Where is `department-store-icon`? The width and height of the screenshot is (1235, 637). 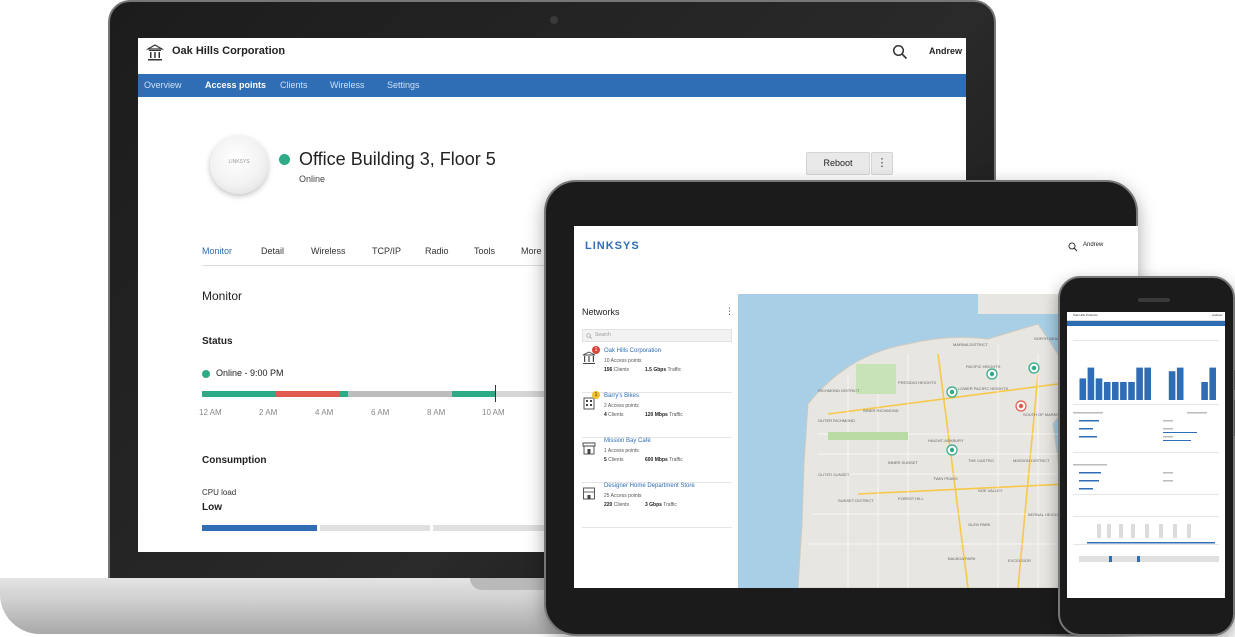 department-store-icon is located at coordinates (589, 493).